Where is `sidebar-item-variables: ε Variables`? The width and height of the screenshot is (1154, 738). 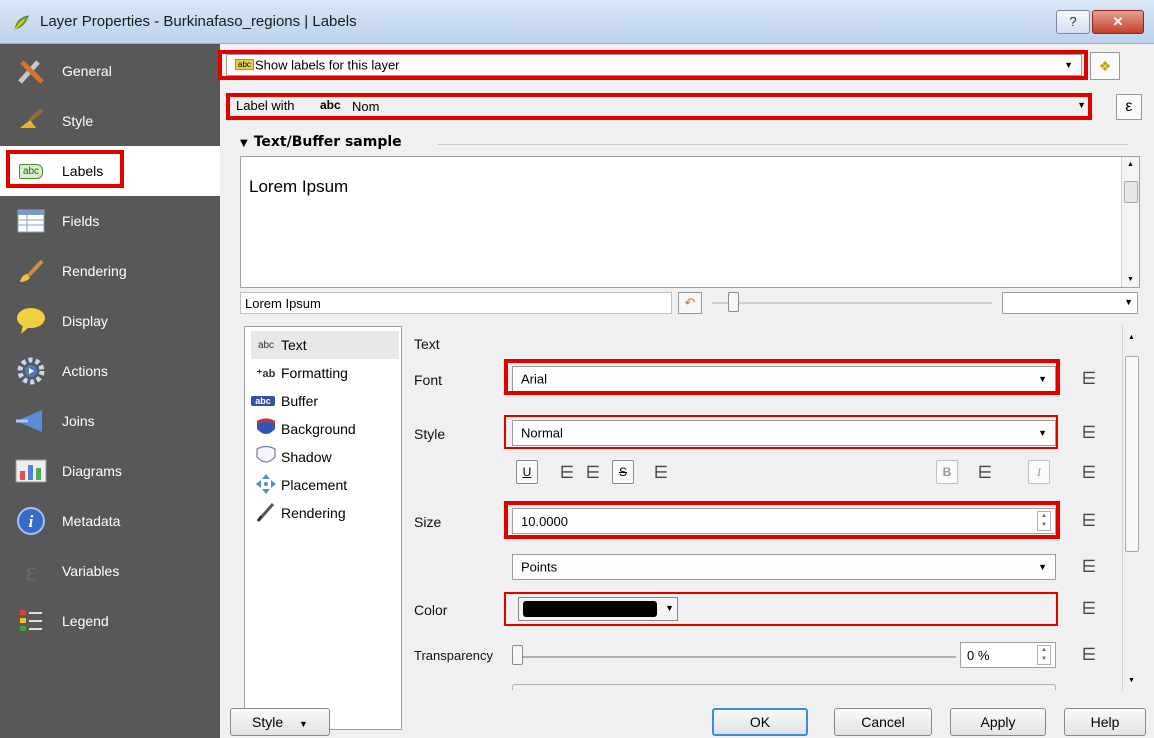
sidebar-item-variables: ε Variables is located at coordinates (110, 571).